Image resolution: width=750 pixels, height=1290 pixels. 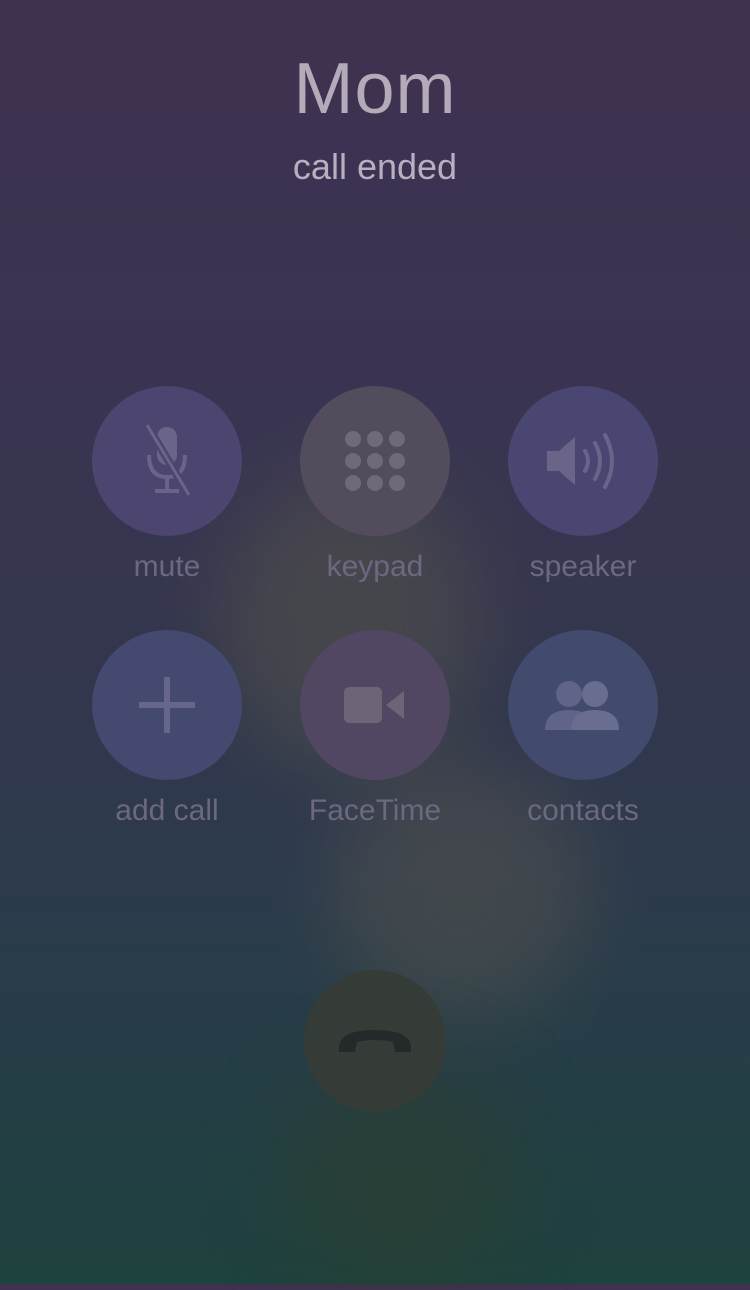 I want to click on end-call-button, so click(x=375, y=1041).